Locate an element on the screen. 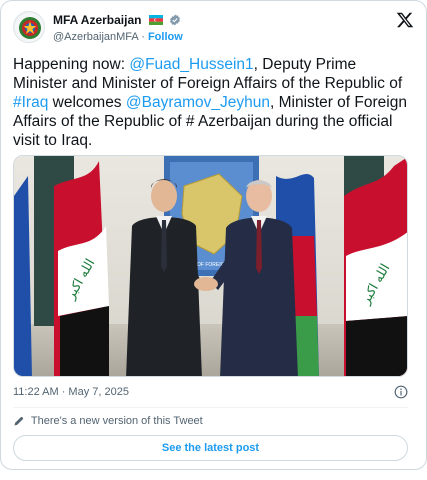 The image size is (427, 480). mfa-emblem-icon is located at coordinates (29, 27).